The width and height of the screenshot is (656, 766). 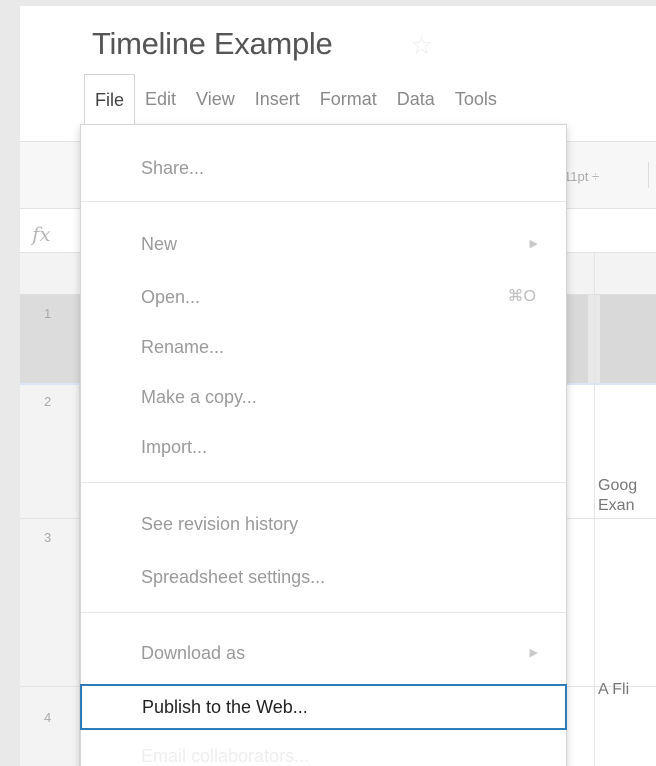 What do you see at coordinates (323, 524) in the screenshot?
I see `menu-item-revision-history: See revision history` at bounding box center [323, 524].